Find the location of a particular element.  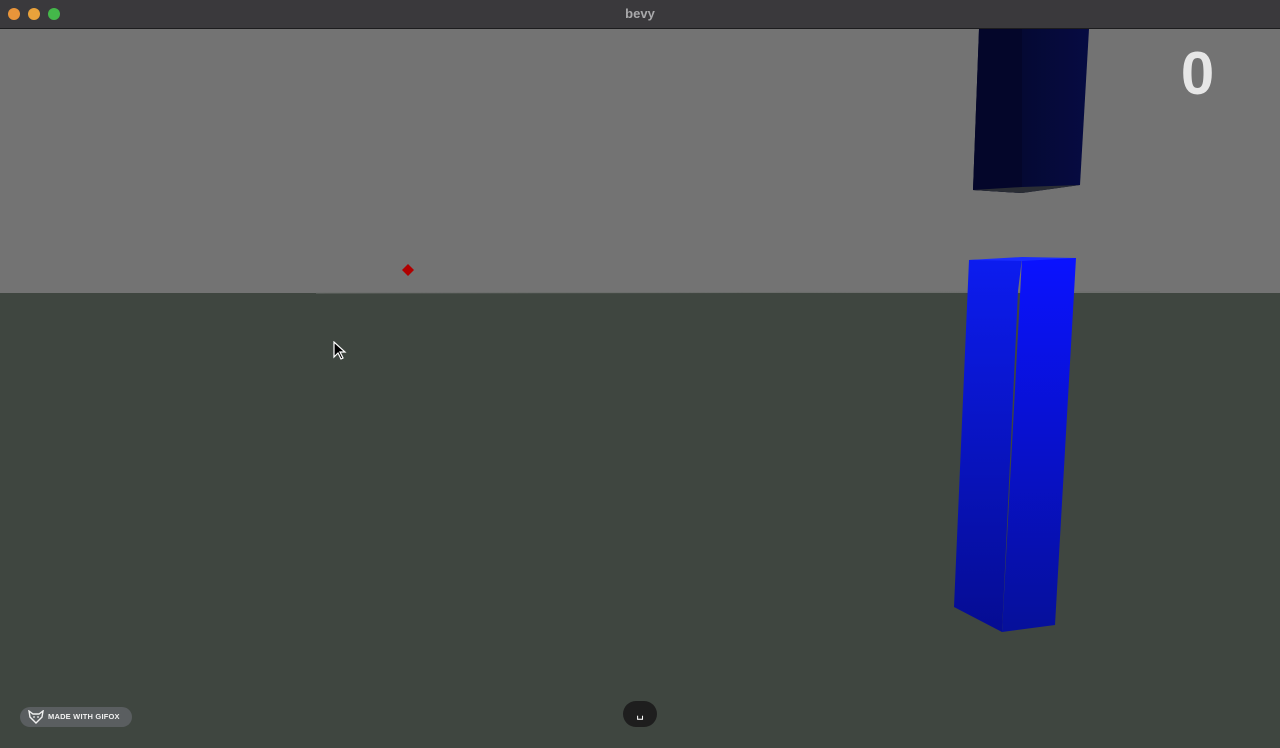

score-display: 0 is located at coordinates (1197, 73).